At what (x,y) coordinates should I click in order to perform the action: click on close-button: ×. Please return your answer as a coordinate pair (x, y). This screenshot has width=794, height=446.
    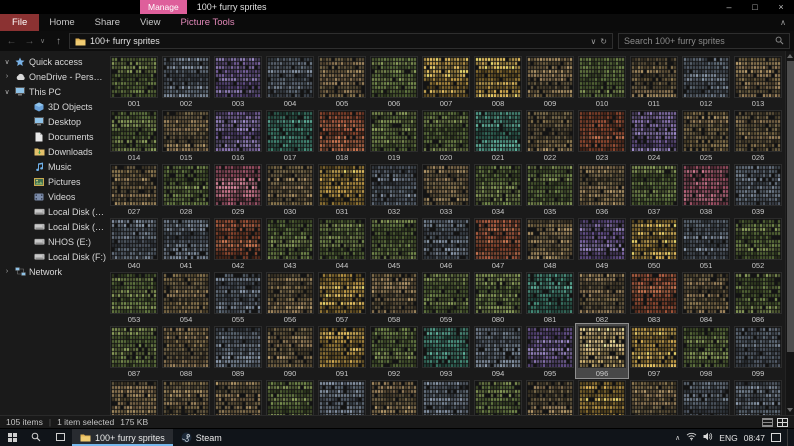
    Looking at the image, I should click on (781, 7).